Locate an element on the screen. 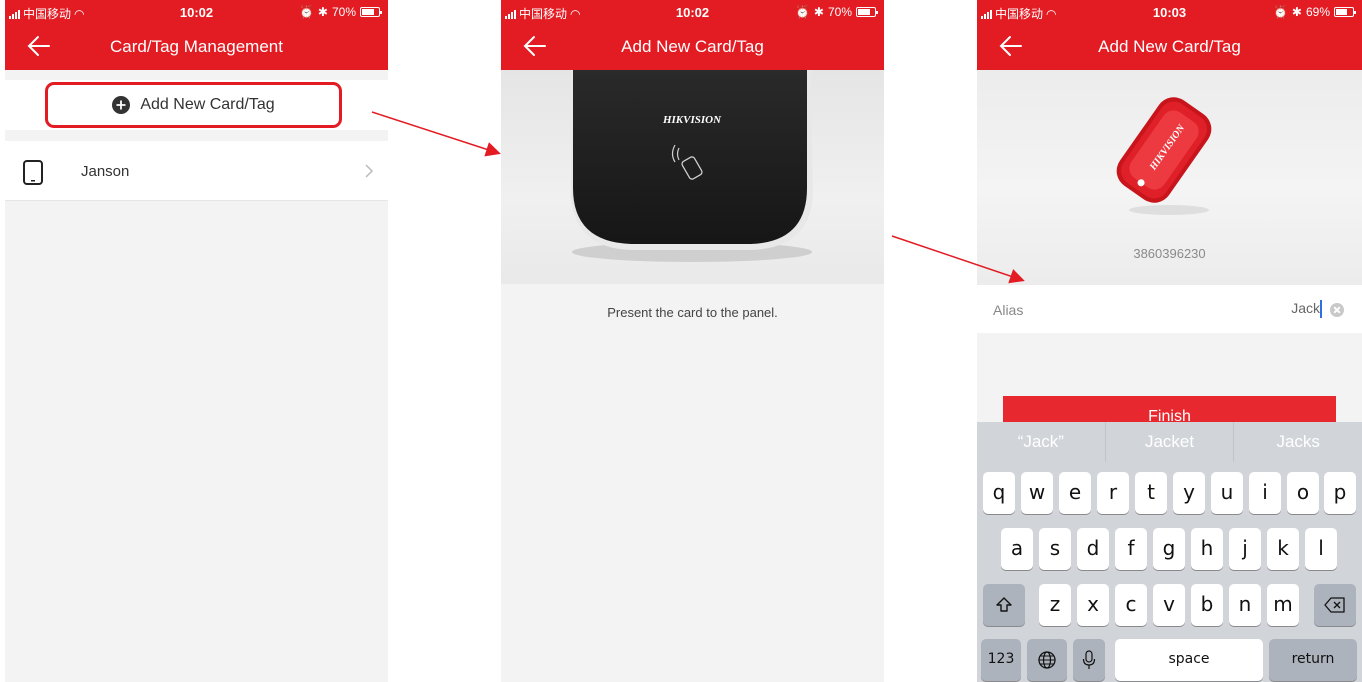 This screenshot has width=1362, height=682. suggestion-bar: “Jack” Jacket Jacks is located at coordinates (1169, 442).